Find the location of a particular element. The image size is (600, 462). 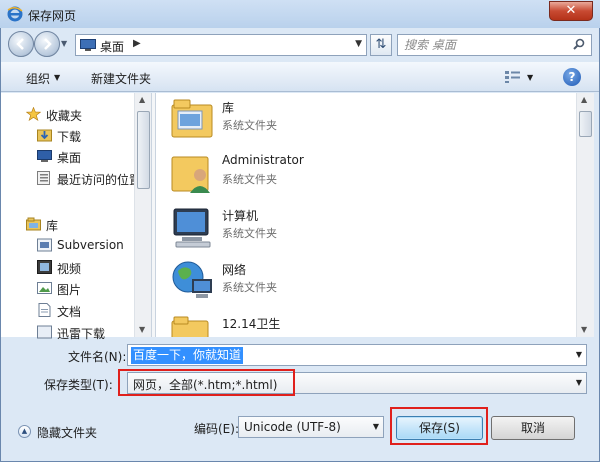

refresh-icon: ⇅ is located at coordinates (381, 44).